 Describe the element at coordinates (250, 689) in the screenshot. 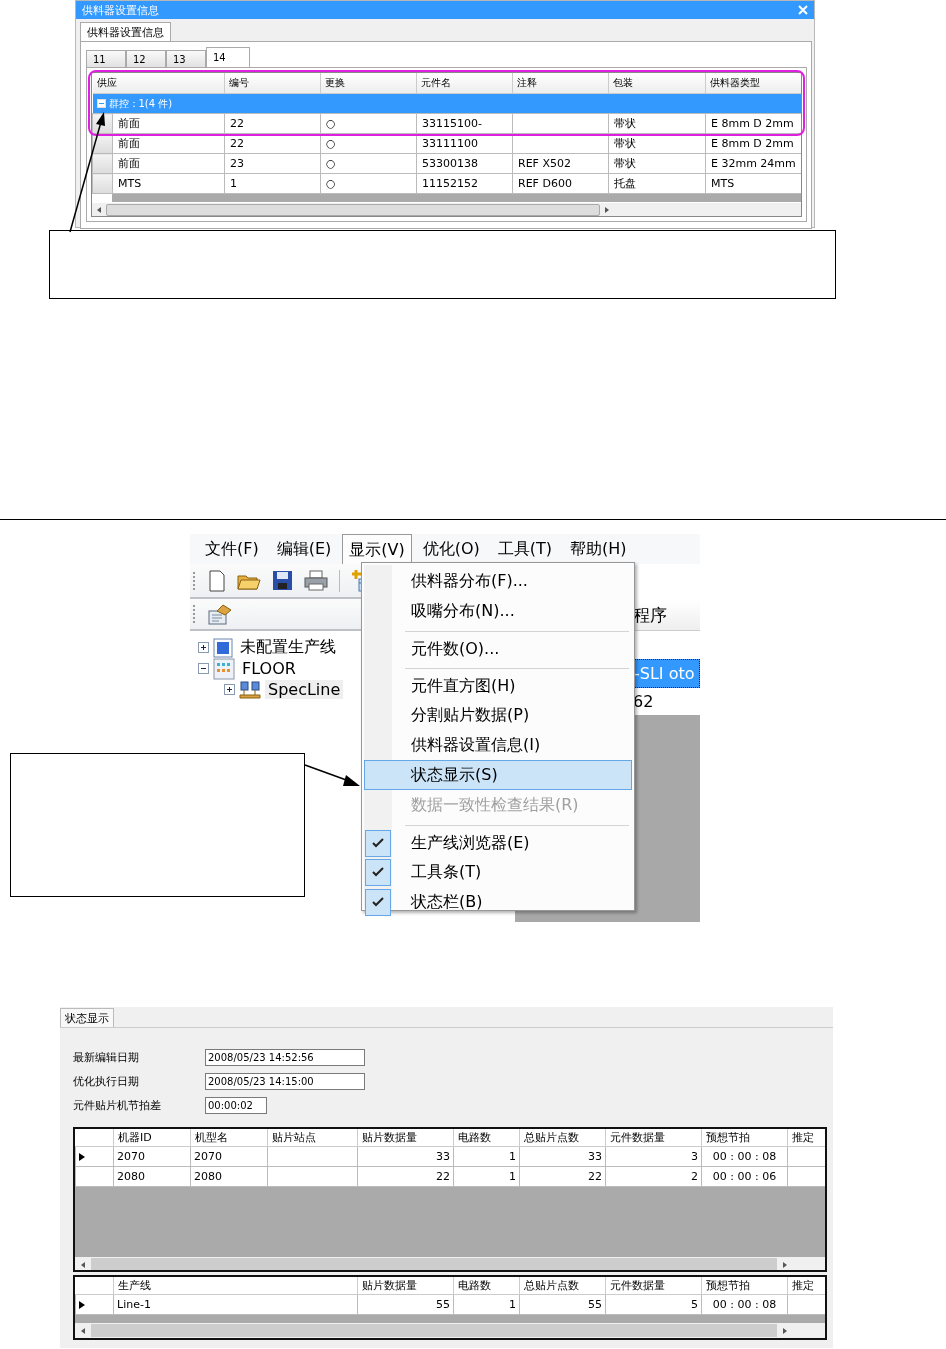

I see `production-line-icon` at that location.